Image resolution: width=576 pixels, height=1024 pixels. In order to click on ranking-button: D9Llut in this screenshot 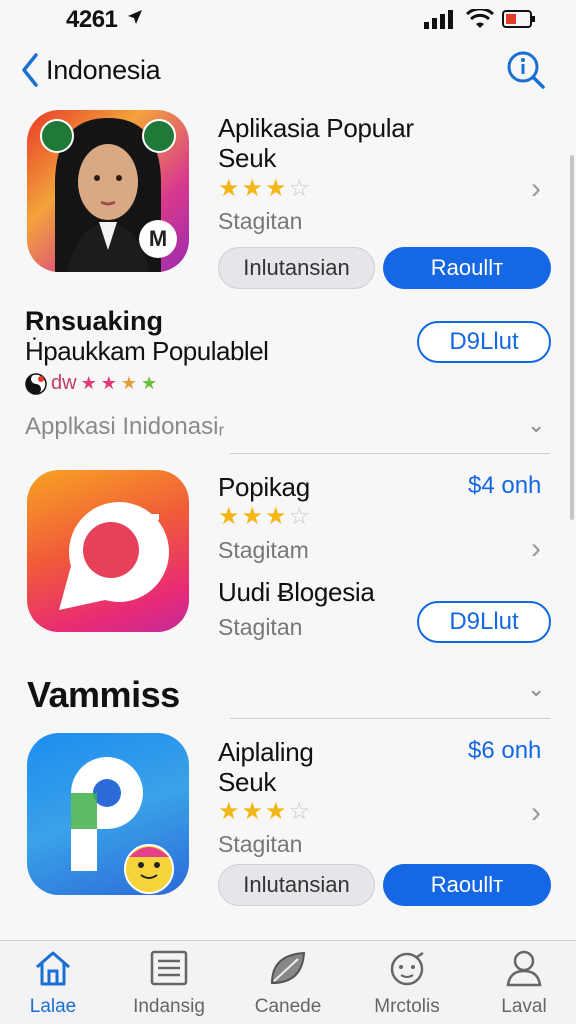, I will do `click(484, 342)`.